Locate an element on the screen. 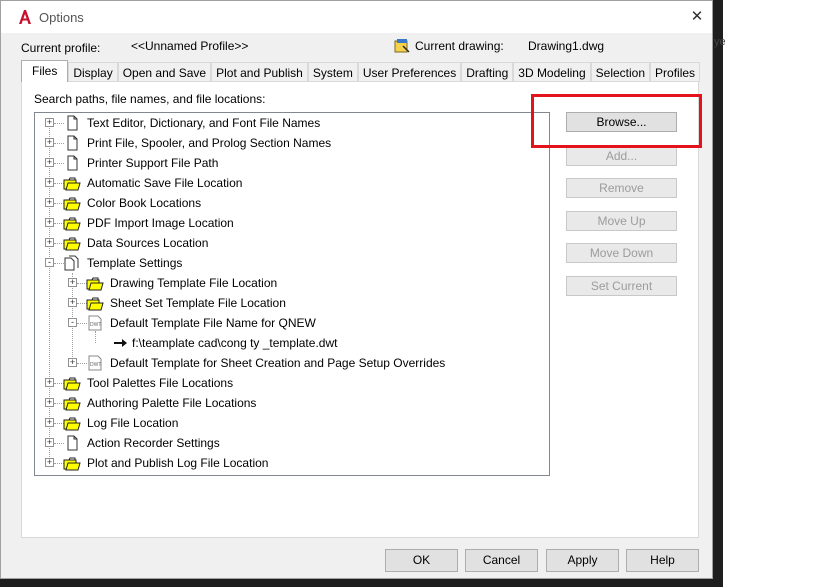 Image resolution: width=819 pixels, height=587 pixels. help-button: Help is located at coordinates (662, 560).